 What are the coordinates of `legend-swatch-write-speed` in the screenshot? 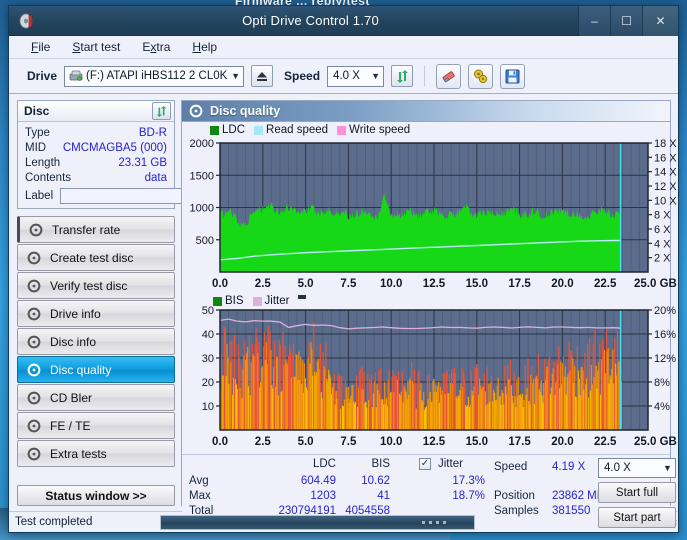 It's located at (342, 130).